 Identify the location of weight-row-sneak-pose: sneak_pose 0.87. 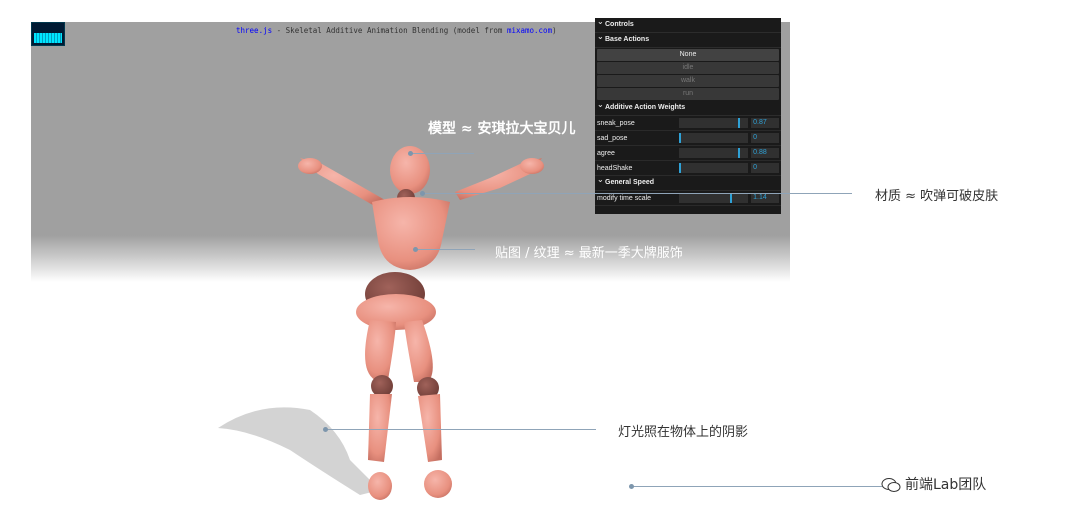
(688, 123).